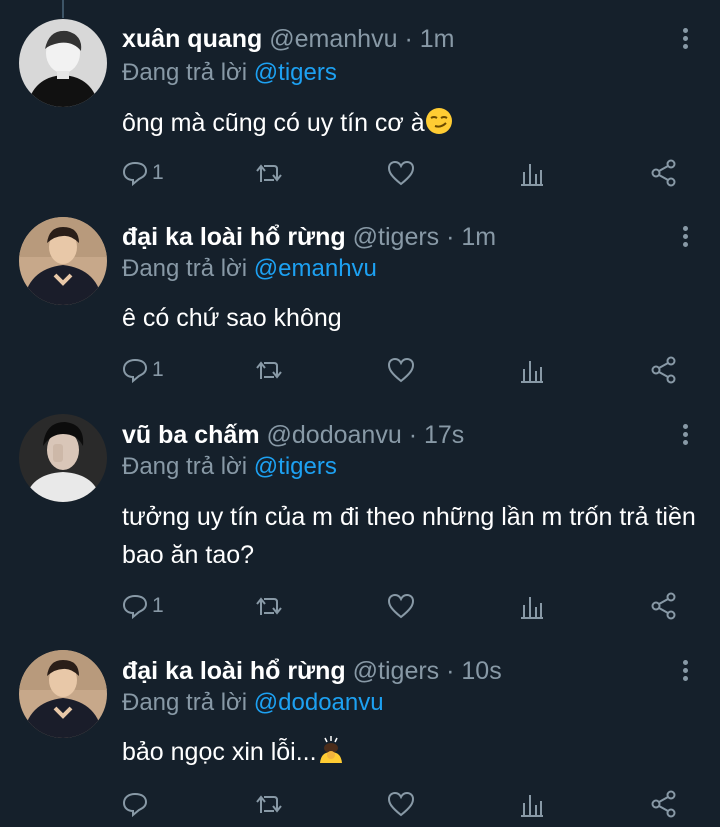 Image resolution: width=720 pixels, height=827 pixels. Describe the element at coordinates (192, 39) in the screenshot. I see `display-name: xuân quang` at that location.